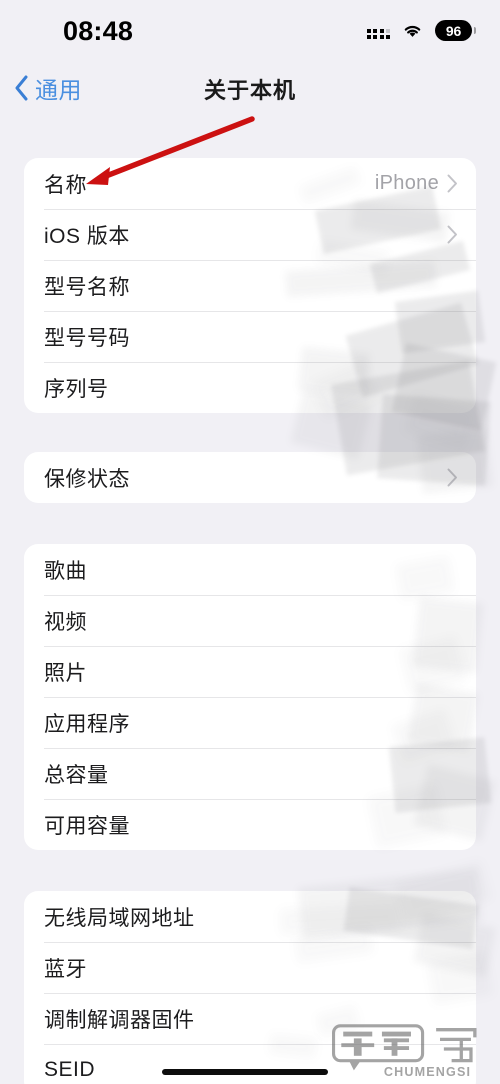 The image size is (500, 1084). Describe the element at coordinates (250, 671) in the screenshot. I see `settings-row: 照片` at that location.